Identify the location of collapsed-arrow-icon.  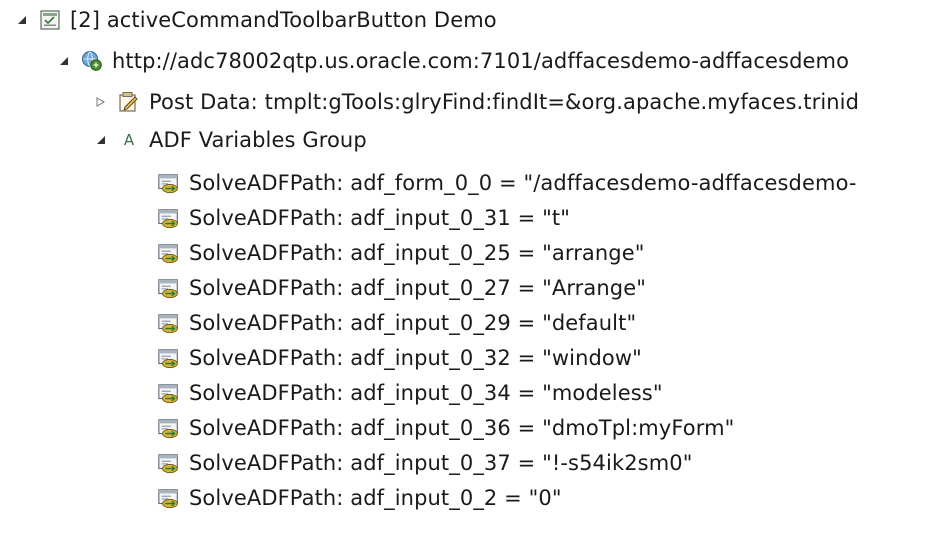
(101, 102).